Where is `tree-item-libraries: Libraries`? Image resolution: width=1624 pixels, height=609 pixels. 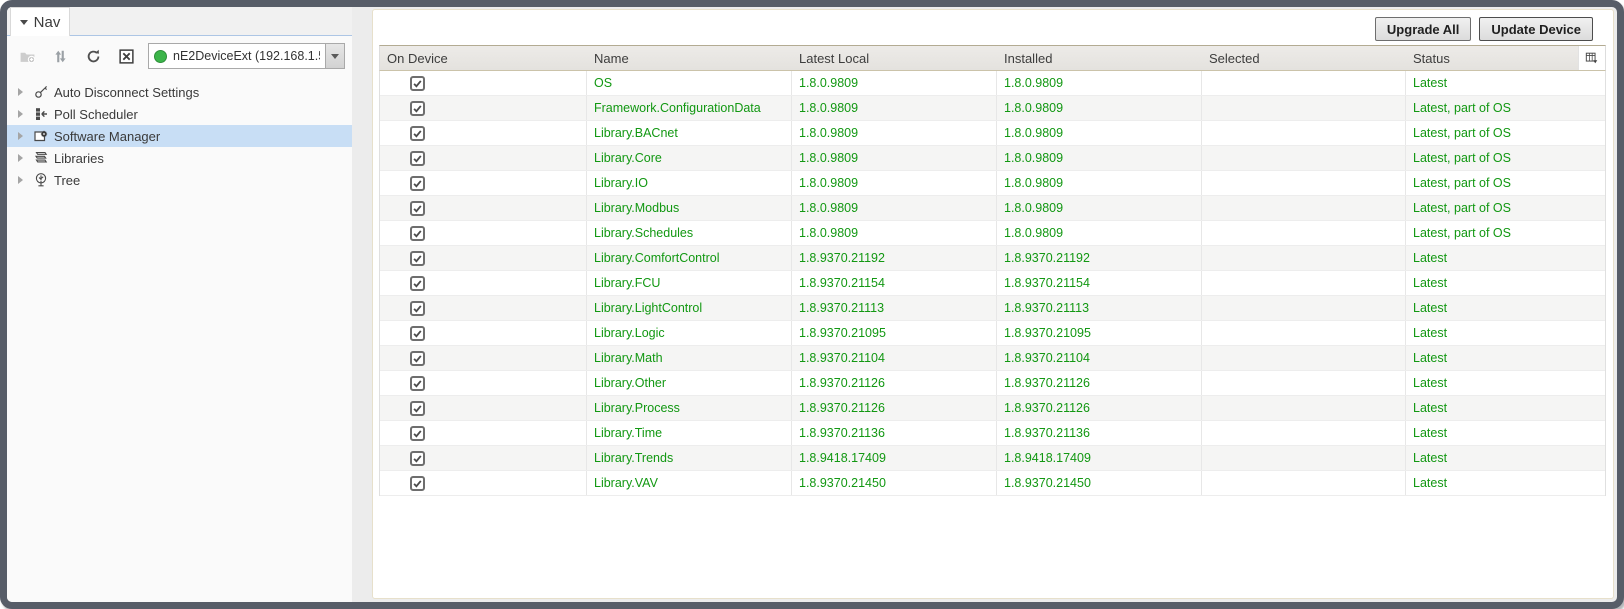
tree-item-libraries: Libraries is located at coordinates (179, 158).